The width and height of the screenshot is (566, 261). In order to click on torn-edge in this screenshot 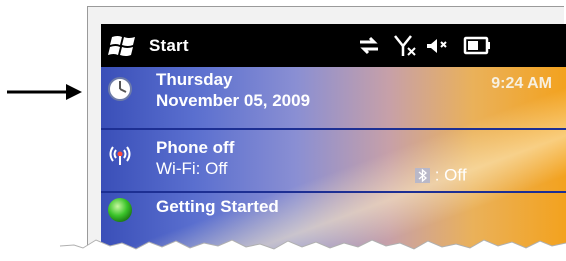, I will do `click(312, 250)`.